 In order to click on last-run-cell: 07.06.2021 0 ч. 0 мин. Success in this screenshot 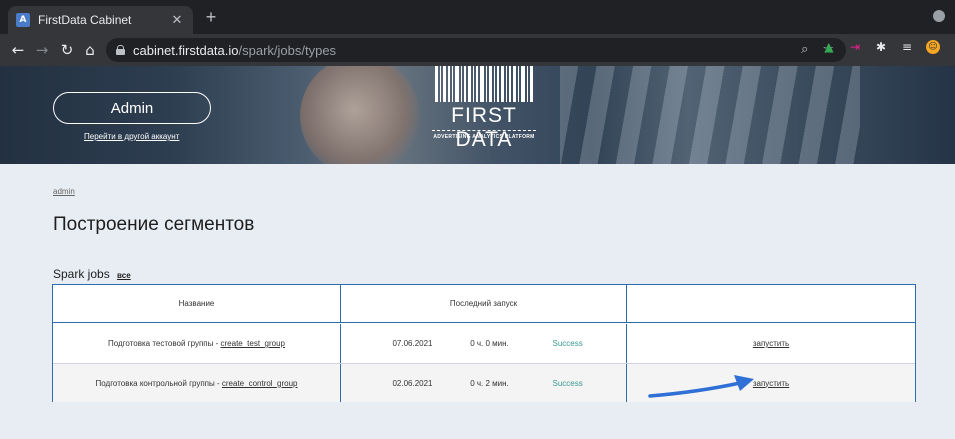, I will do `click(484, 343)`.